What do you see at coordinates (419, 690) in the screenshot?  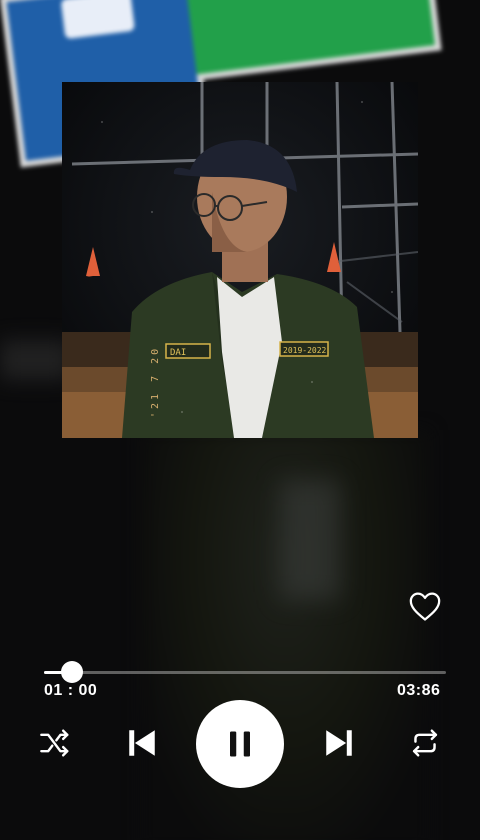 I see `track-duration: 03:86` at bounding box center [419, 690].